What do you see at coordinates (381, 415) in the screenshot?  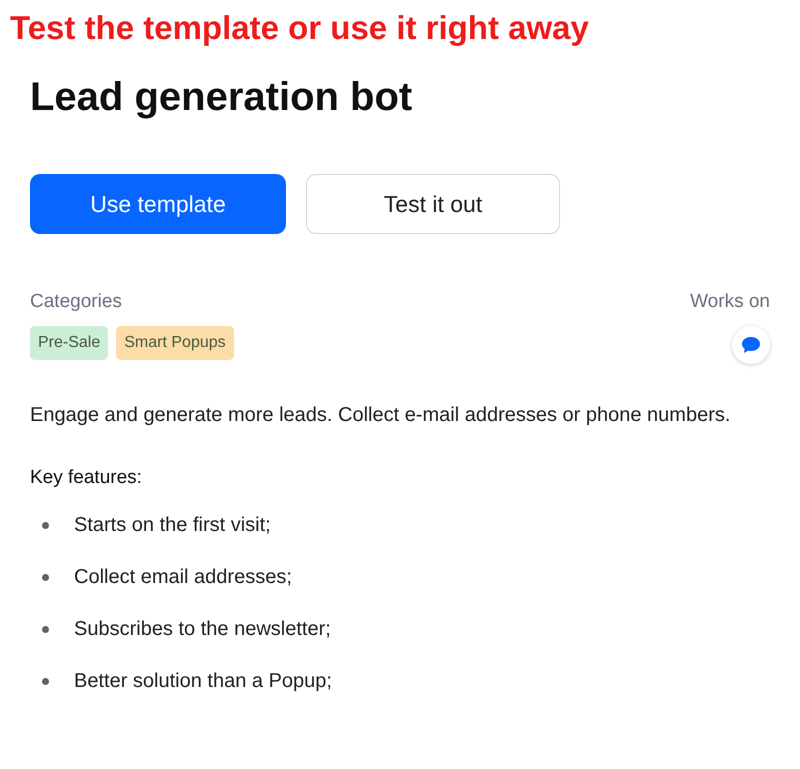 I see `description: Engage and generate more leads. Collect e-mail addresses or phone numbers.` at bounding box center [381, 415].